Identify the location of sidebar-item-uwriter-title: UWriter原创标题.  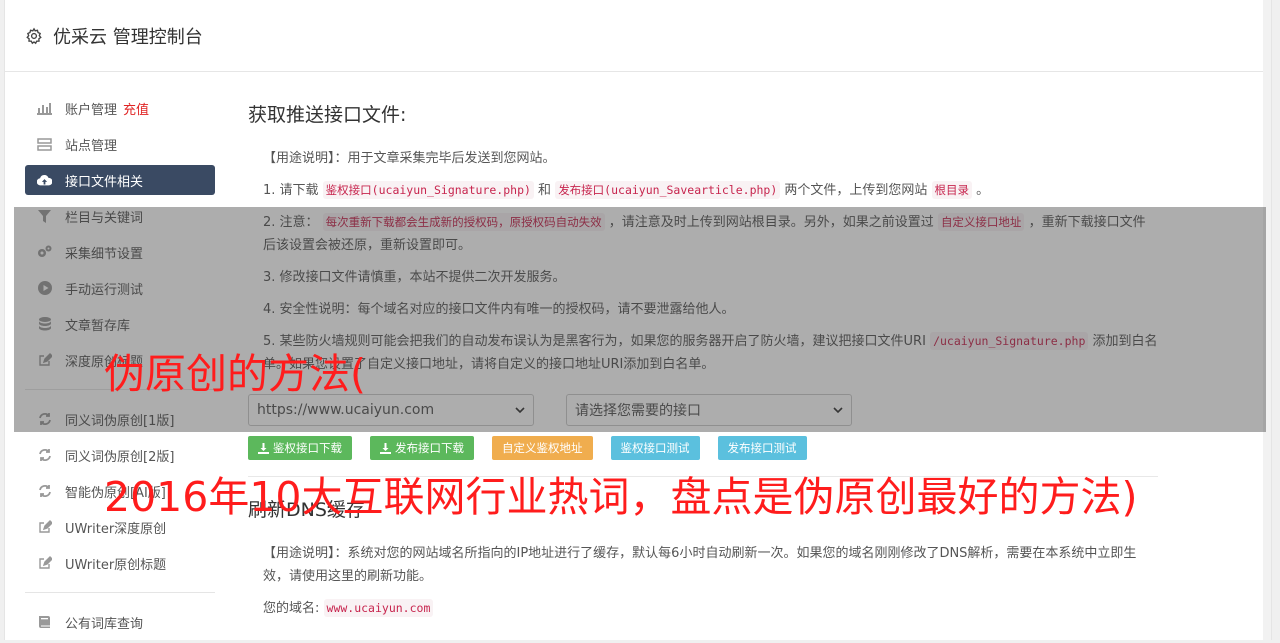
(120, 563).